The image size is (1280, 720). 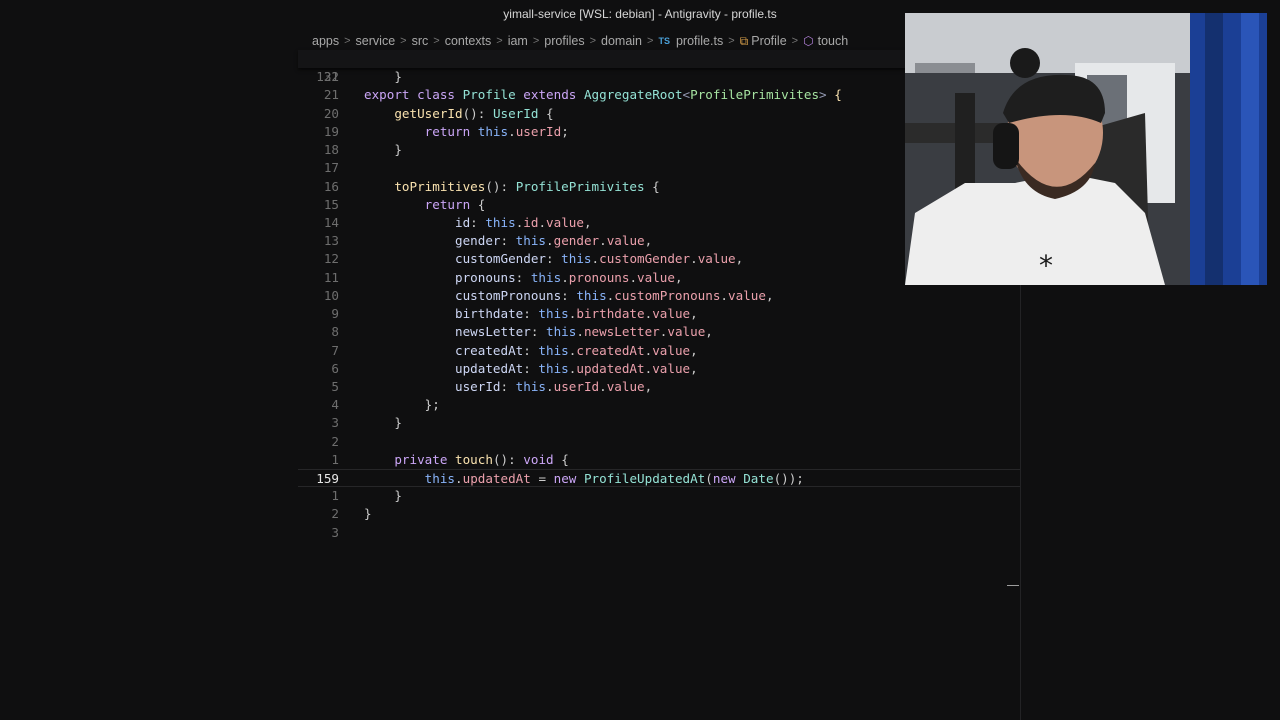 I want to click on code-line-text: private touch(): void {, so click(x=481, y=459).